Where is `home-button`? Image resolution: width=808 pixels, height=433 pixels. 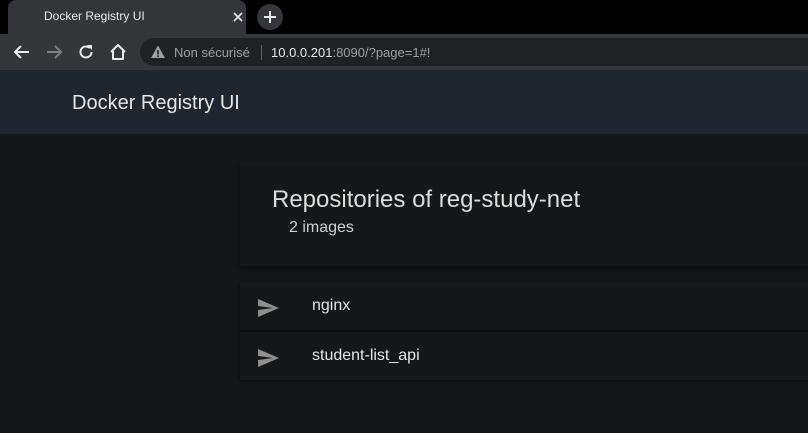 home-button is located at coordinates (118, 52).